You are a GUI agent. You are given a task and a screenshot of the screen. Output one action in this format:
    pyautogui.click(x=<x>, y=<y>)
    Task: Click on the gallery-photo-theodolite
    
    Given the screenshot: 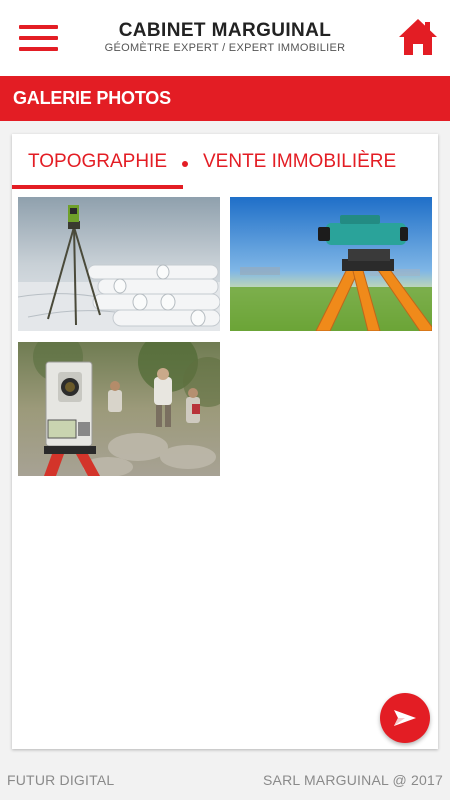 What is the action you would take?
    pyautogui.click(x=119, y=264)
    